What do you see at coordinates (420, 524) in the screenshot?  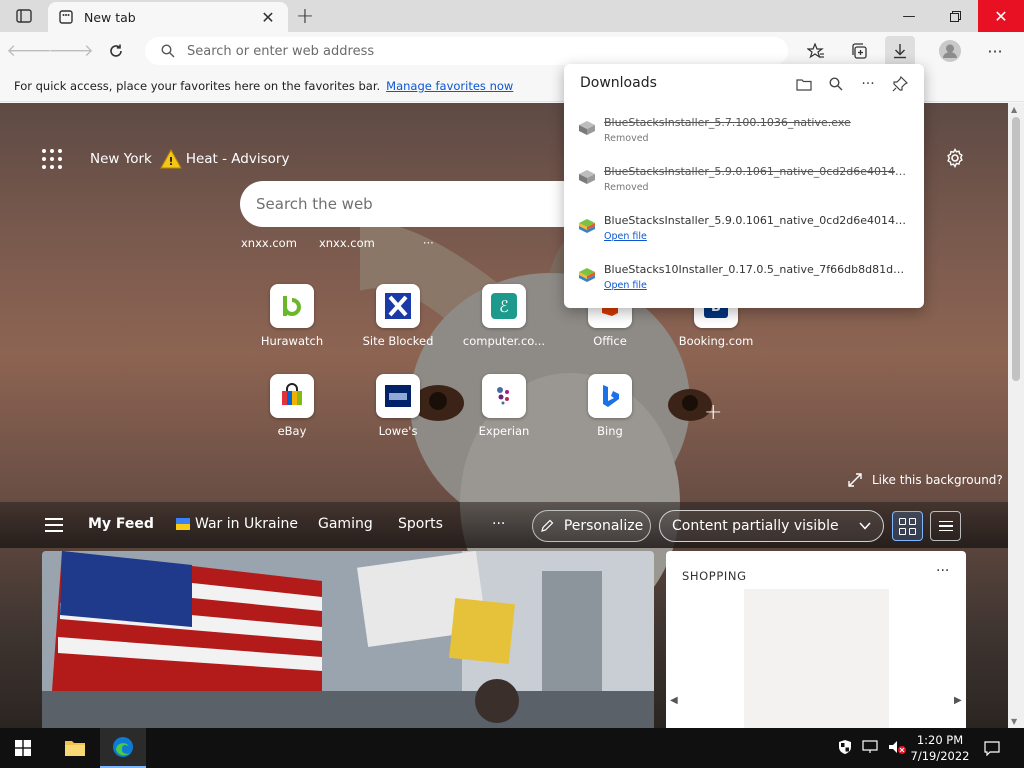 I see `feed-tab-sports: Sports` at bounding box center [420, 524].